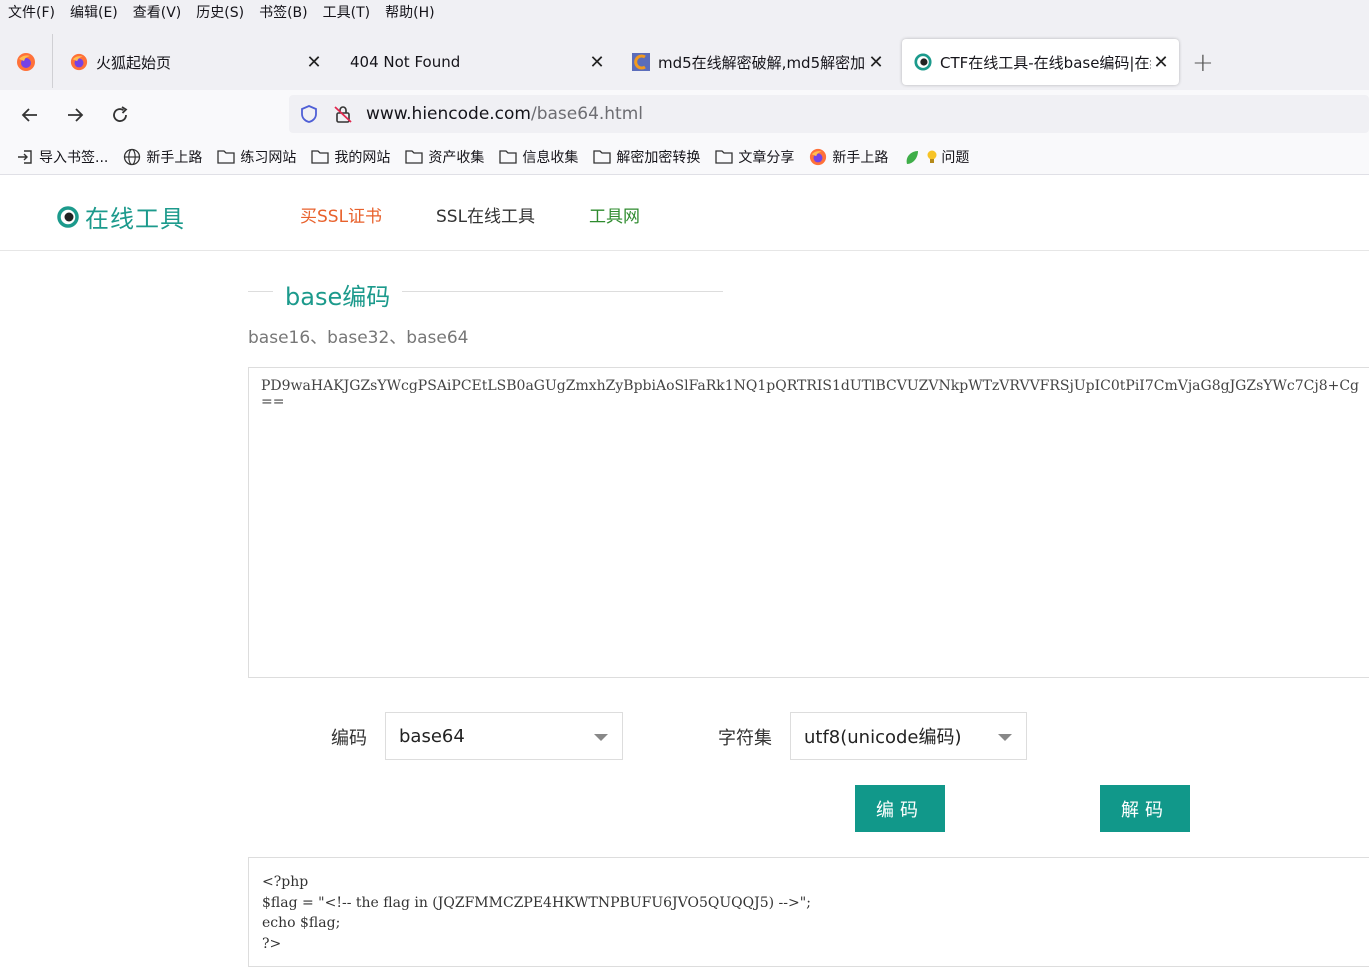 This screenshot has width=1369, height=976. What do you see at coordinates (477, 62) in the screenshot?
I see `tab-404: 404 Not Found ✕` at bounding box center [477, 62].